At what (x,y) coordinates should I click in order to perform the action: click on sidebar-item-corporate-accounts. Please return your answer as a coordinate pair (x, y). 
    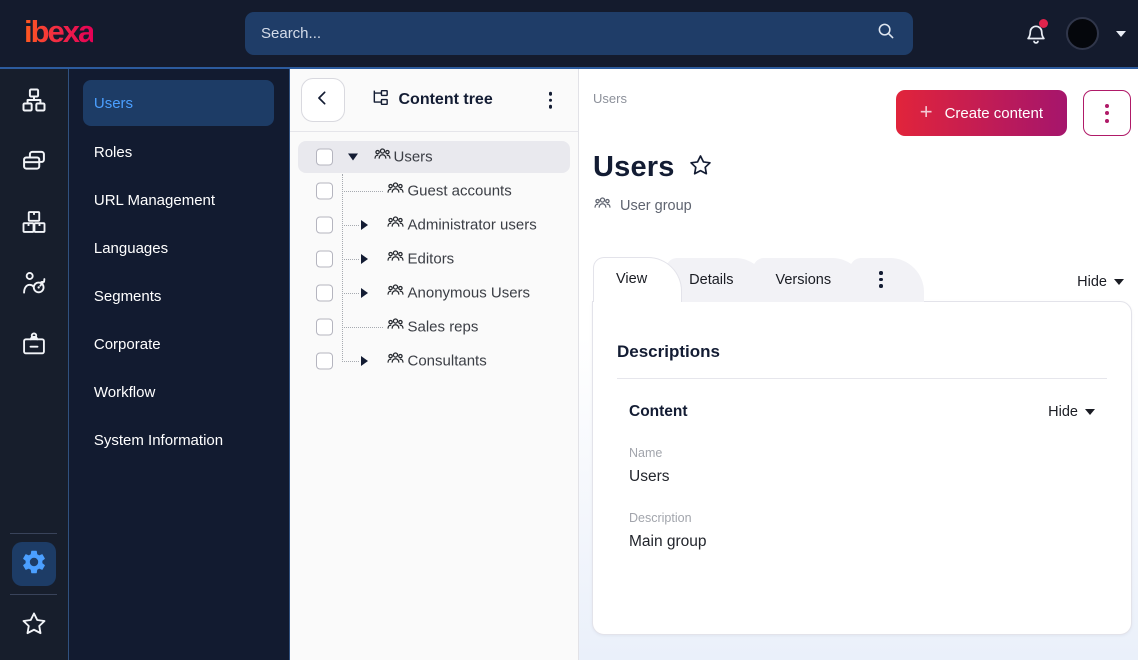
    Looking at the image, I should click on (34, 346).